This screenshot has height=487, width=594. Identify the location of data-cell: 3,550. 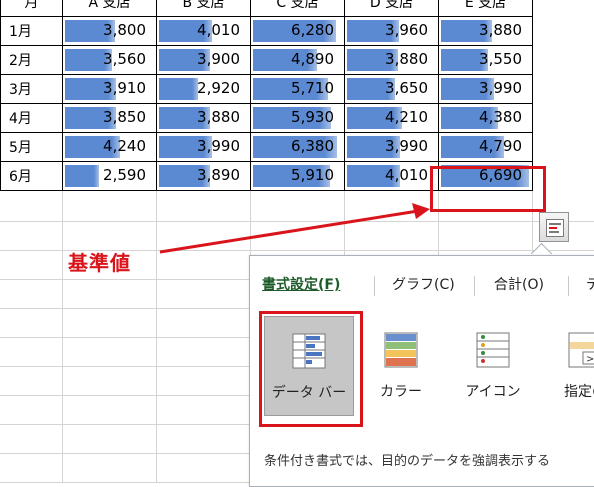
(485, 60).